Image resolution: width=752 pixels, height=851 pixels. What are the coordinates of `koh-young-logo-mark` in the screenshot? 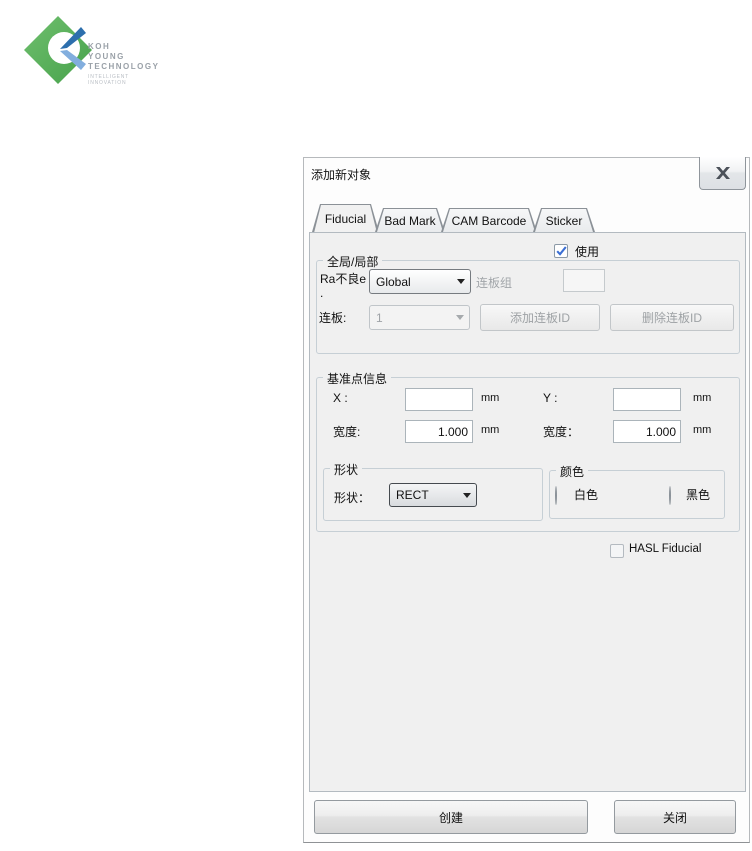 It's located at (58, 50).